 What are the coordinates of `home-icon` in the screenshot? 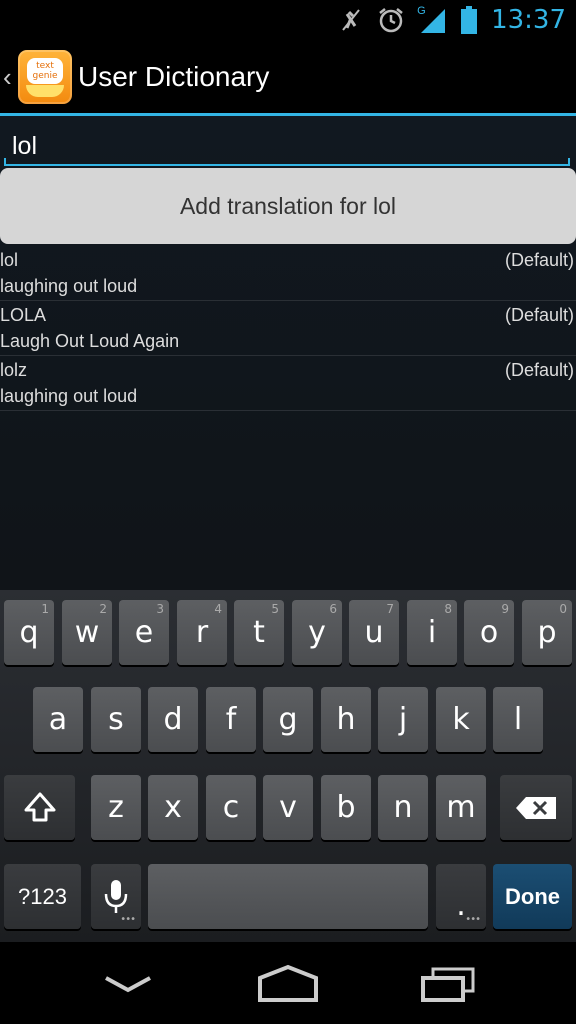 It's located at (288, 983).